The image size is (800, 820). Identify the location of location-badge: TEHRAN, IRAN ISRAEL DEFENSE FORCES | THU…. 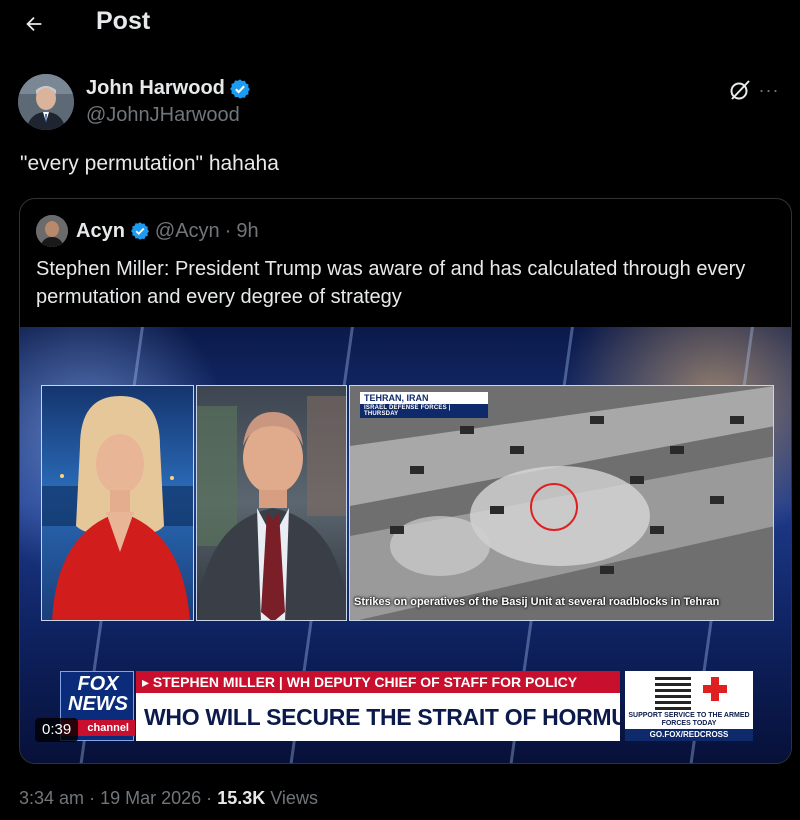
(424, 405).